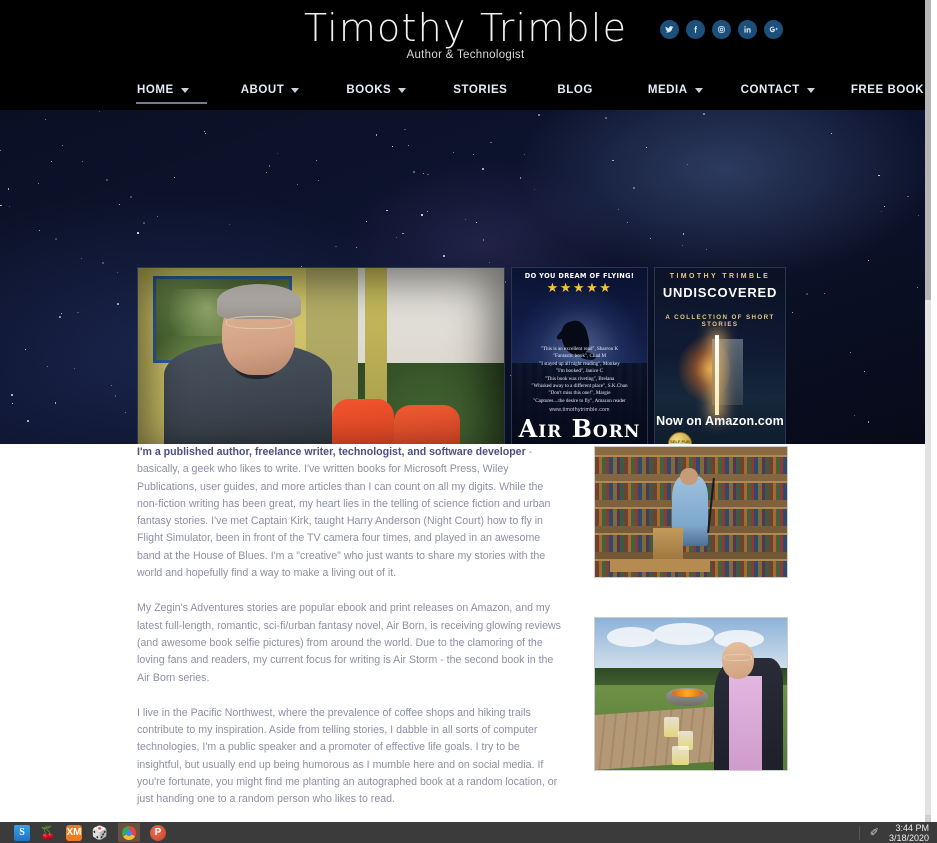 The width and height of the screenshot is (937, 843). What do you see at coordinates (321, 355) in the screenshot?
I see `author-portrait-photo` at bounding box center [321, 355].